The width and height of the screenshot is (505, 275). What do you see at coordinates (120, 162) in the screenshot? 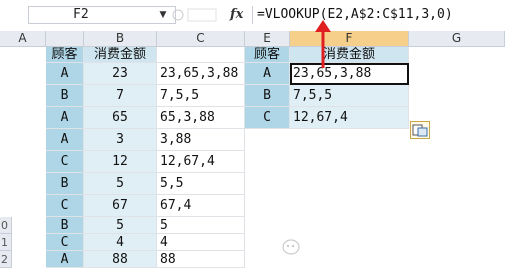
I see `left-amount-cell: 12` at bounding box center [120, 162].